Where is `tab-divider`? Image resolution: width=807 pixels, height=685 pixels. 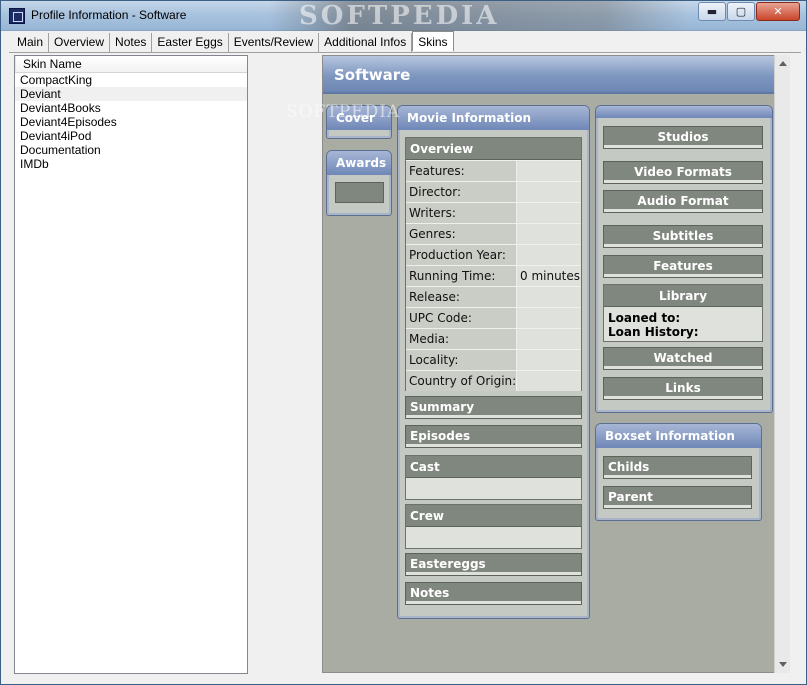 tab-divider is located at coordinates (405, 52).